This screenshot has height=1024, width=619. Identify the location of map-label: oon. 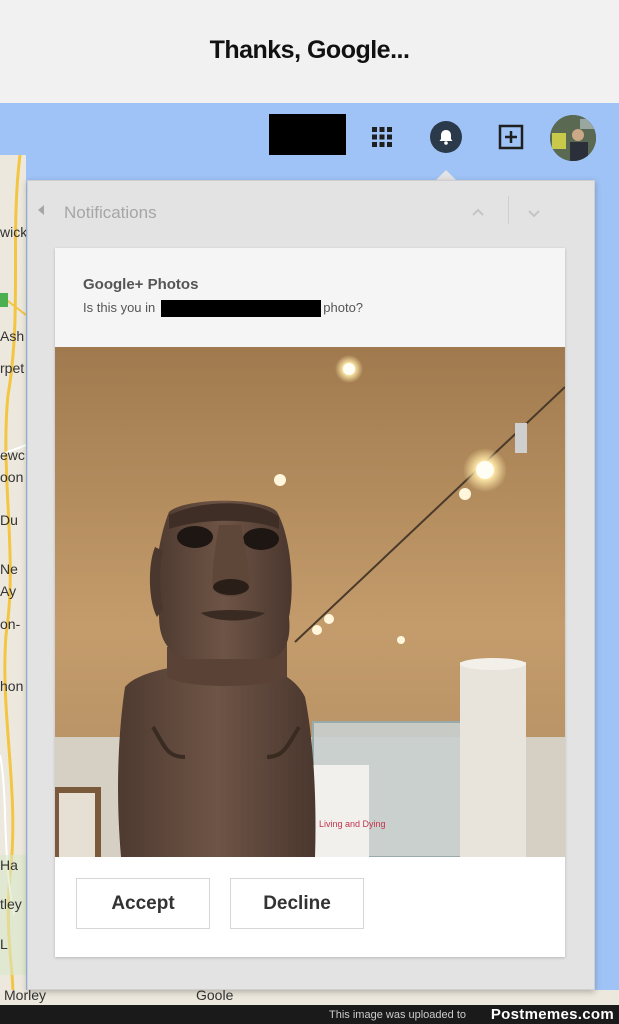
(12, 477).